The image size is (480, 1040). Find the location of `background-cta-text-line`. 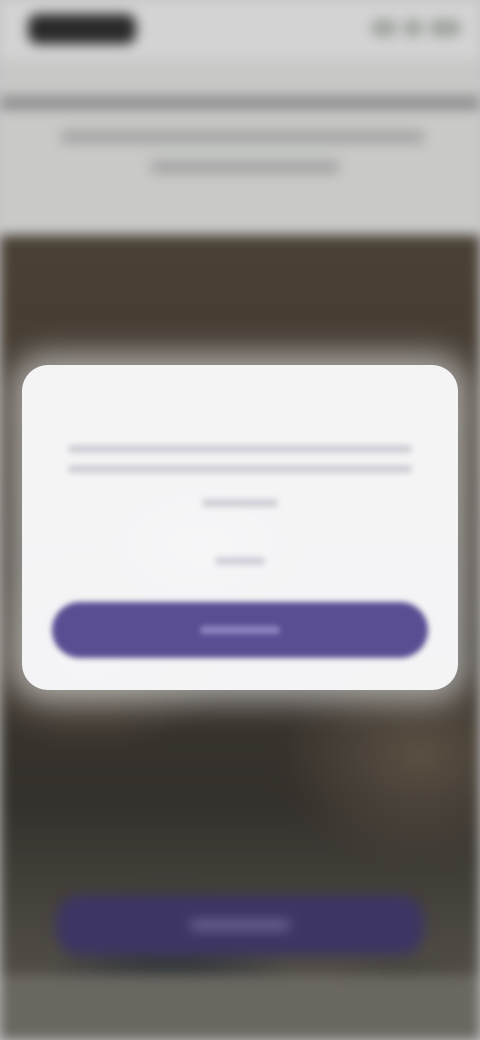

background-cta-text-line is located at coordinates (240, 925).